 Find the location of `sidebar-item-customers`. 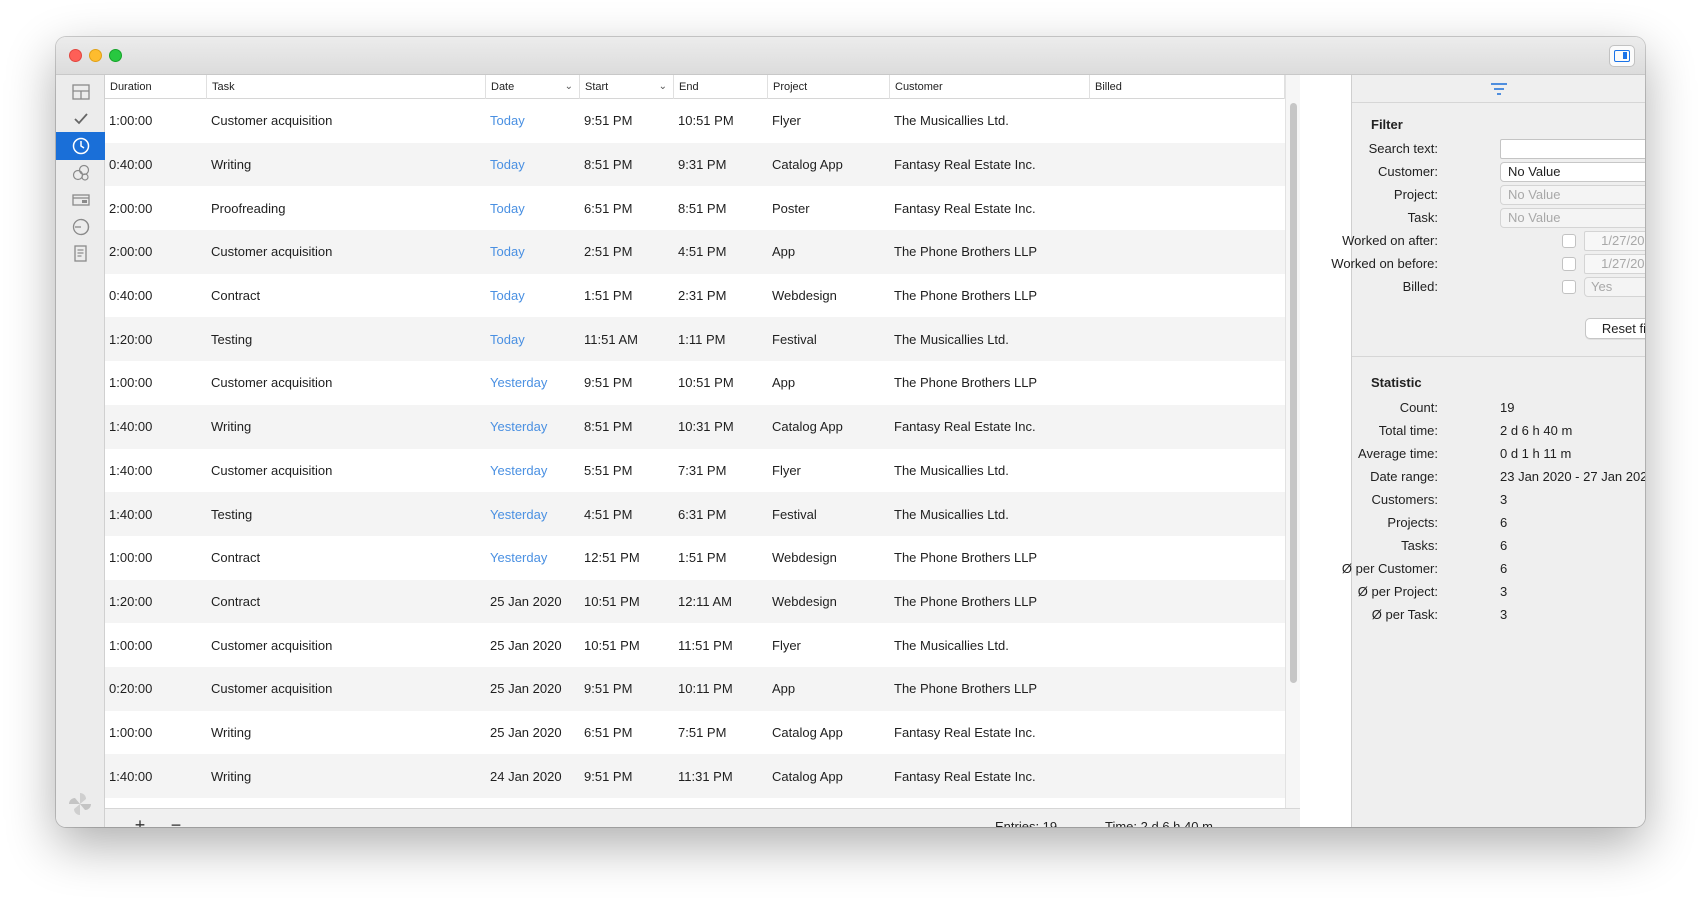

sidebar-item-customers is located at coordinates (80, 173).